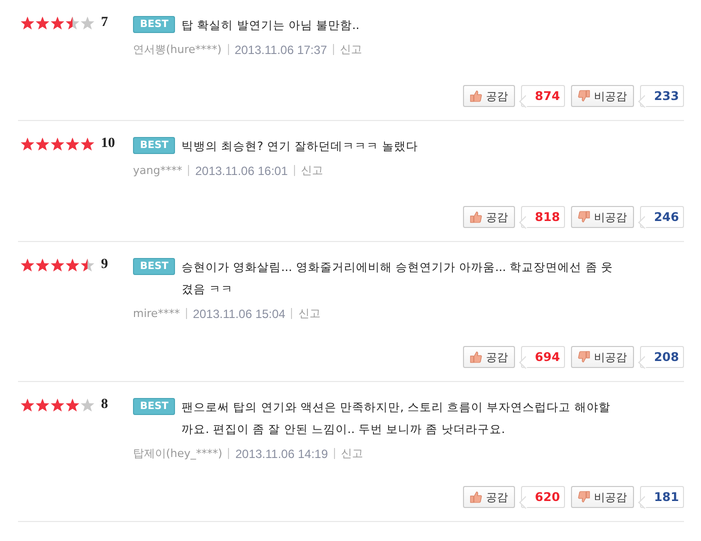 Image resolution: width=701 pixels, height=541 pixels. Describe the element at coordinates (547, 357) in the screenshot. I see `like-count: 694` at that location.